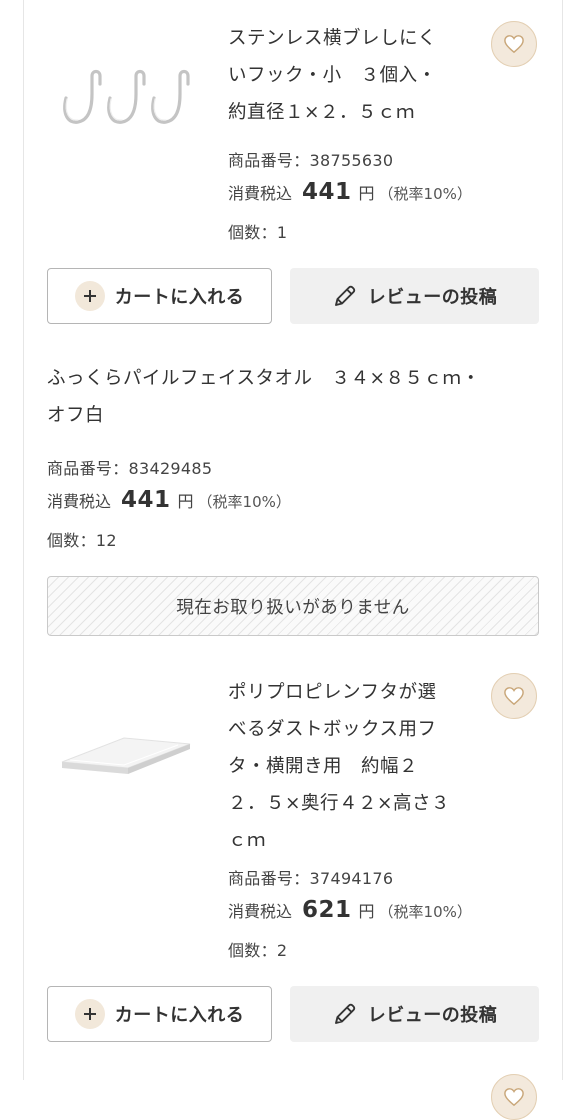 Image resolution: width=587 pixels, height=1120 pixels. What do you see at coordinates (332, 38) in the screenshot?
I see `product-title-line: ステンレス横ブレしにく` at bounding box center [332, 38].